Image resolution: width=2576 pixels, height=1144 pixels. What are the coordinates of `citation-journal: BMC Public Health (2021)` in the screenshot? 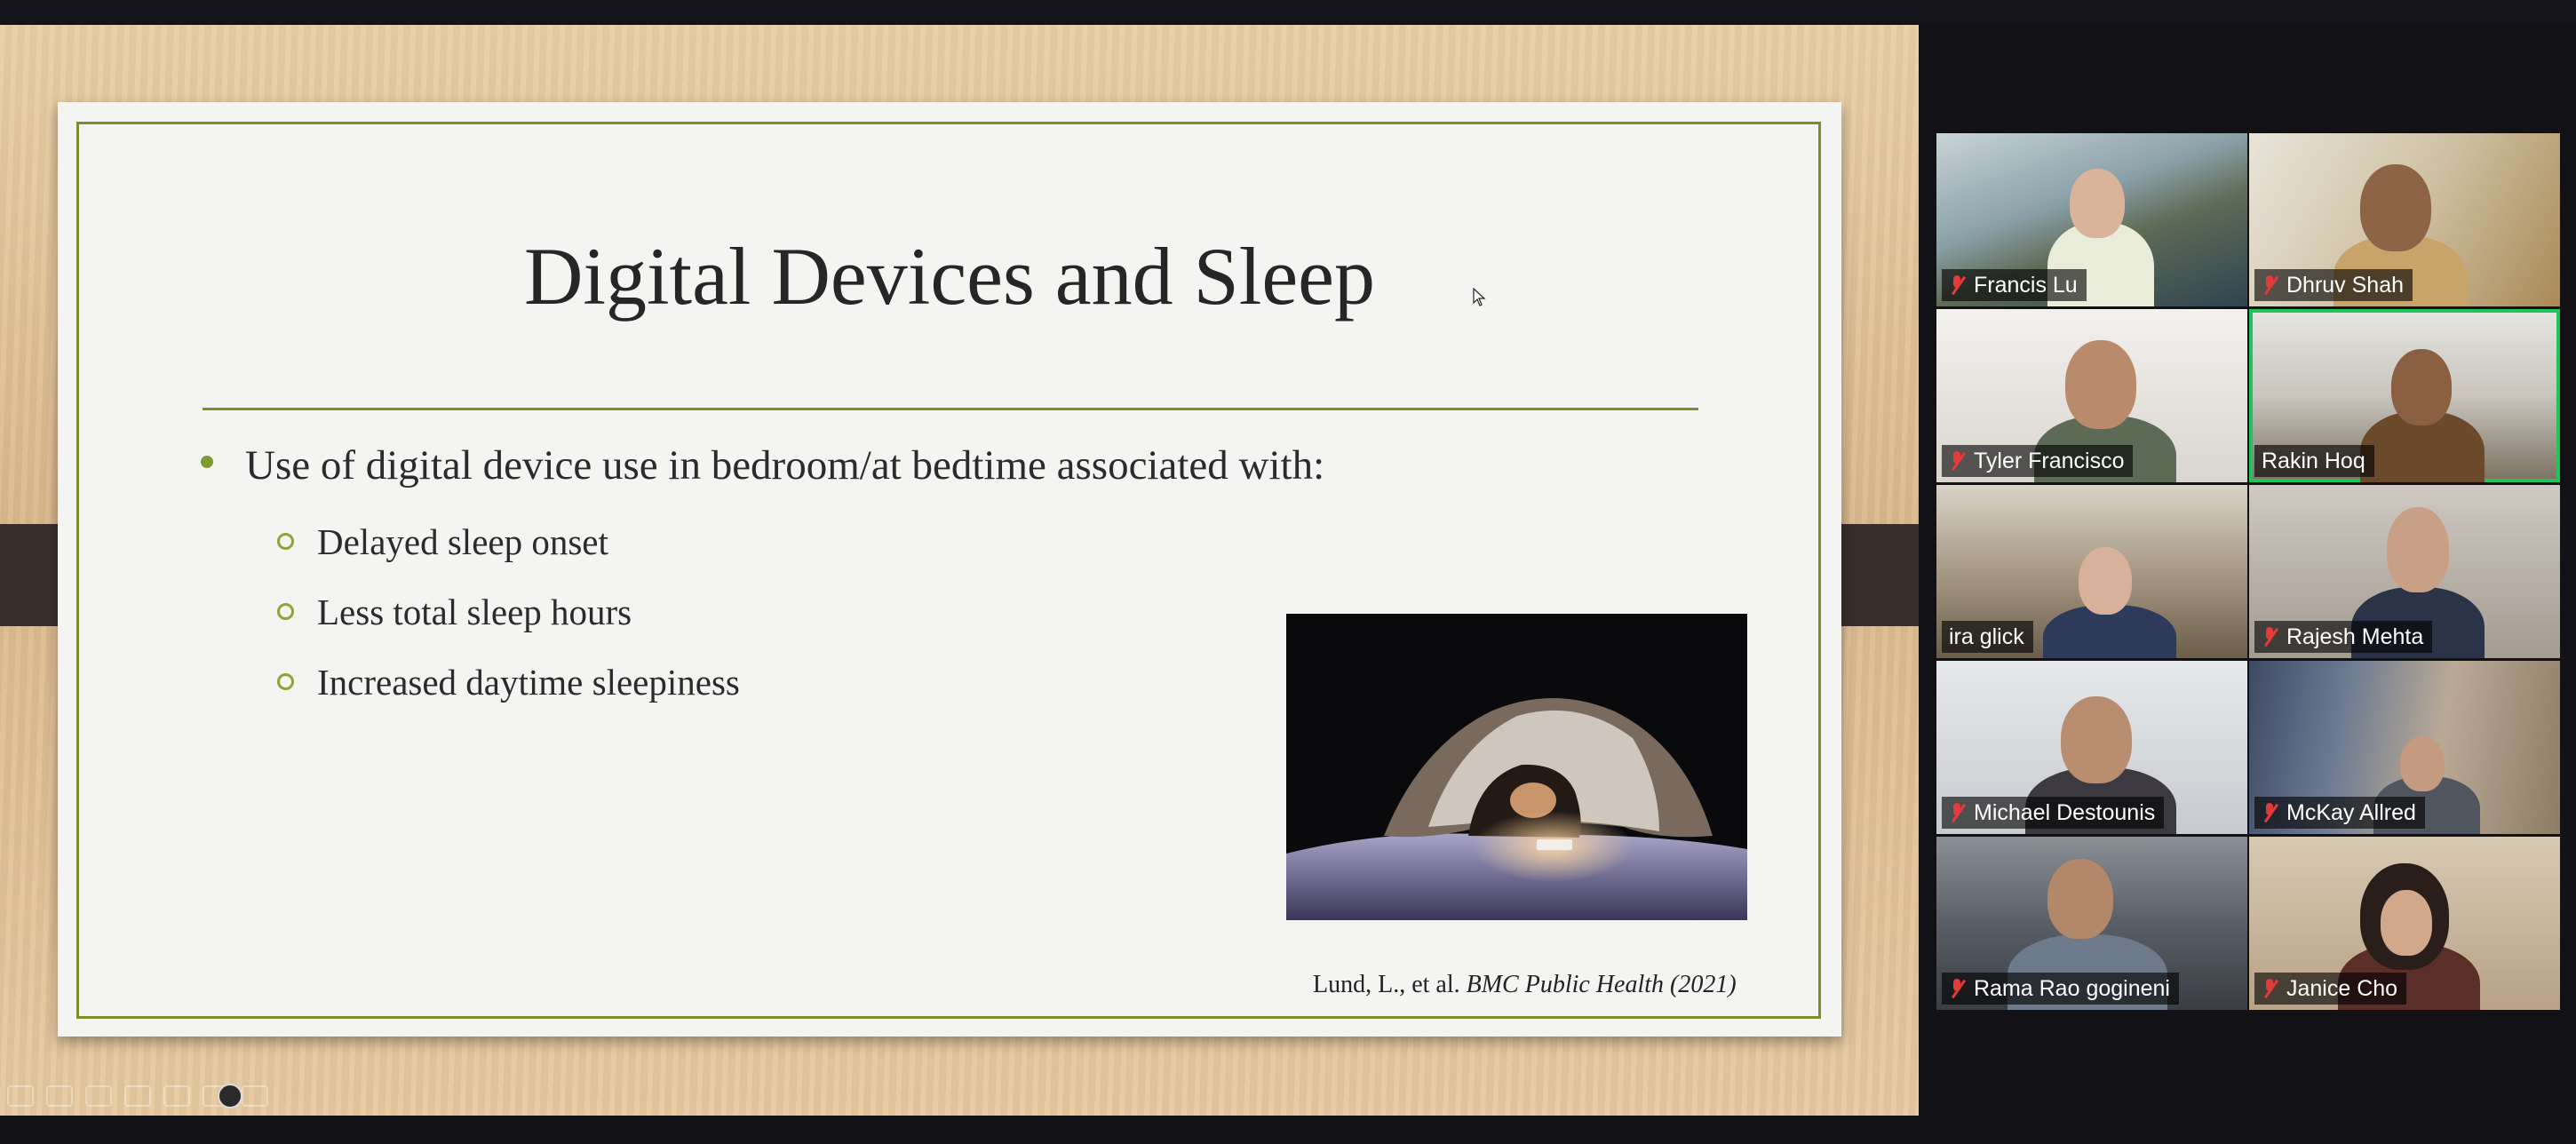 It's located at (1601, 984).